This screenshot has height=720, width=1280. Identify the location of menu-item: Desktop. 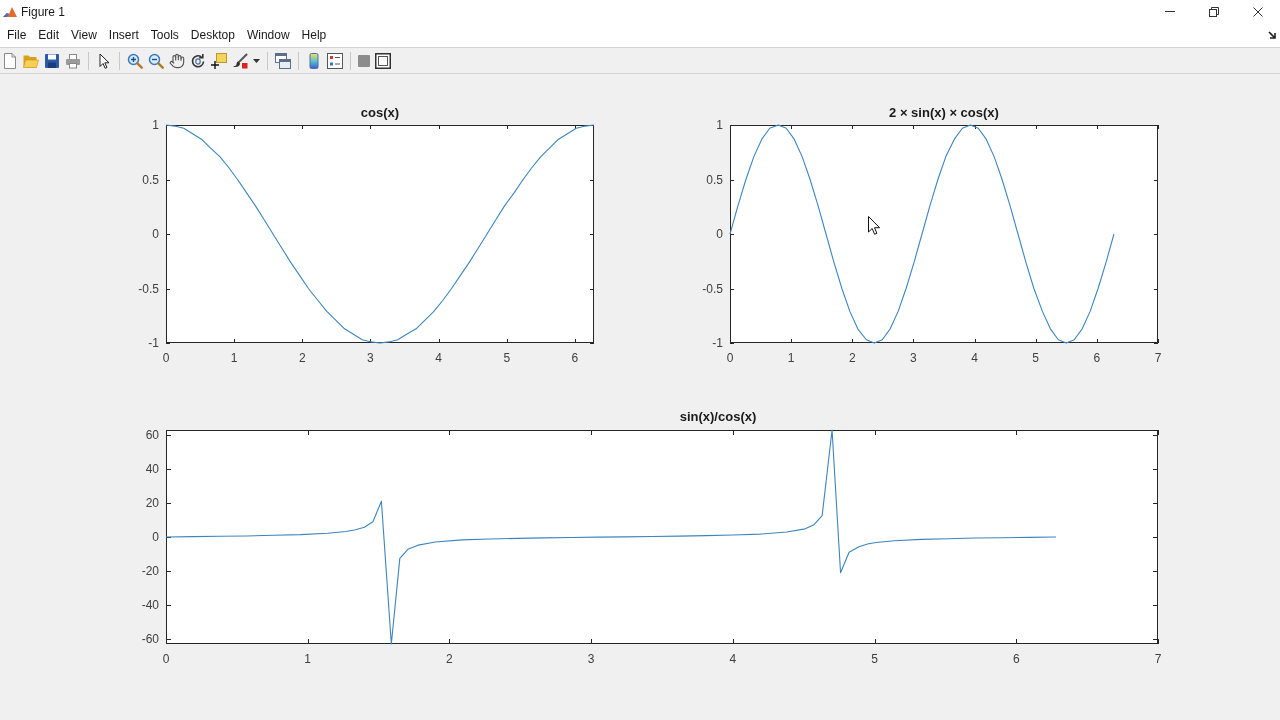
(212, 35).